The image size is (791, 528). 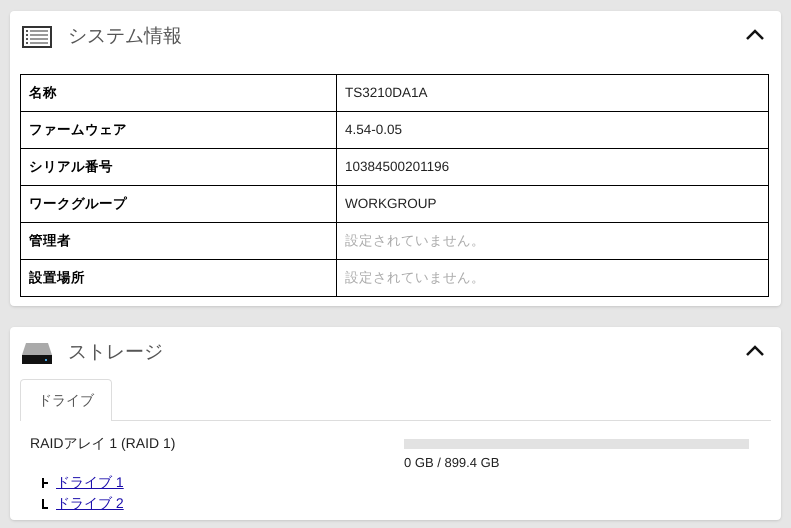 I want to click on table-cell: シリアル番号, so click(x=178, y=167).